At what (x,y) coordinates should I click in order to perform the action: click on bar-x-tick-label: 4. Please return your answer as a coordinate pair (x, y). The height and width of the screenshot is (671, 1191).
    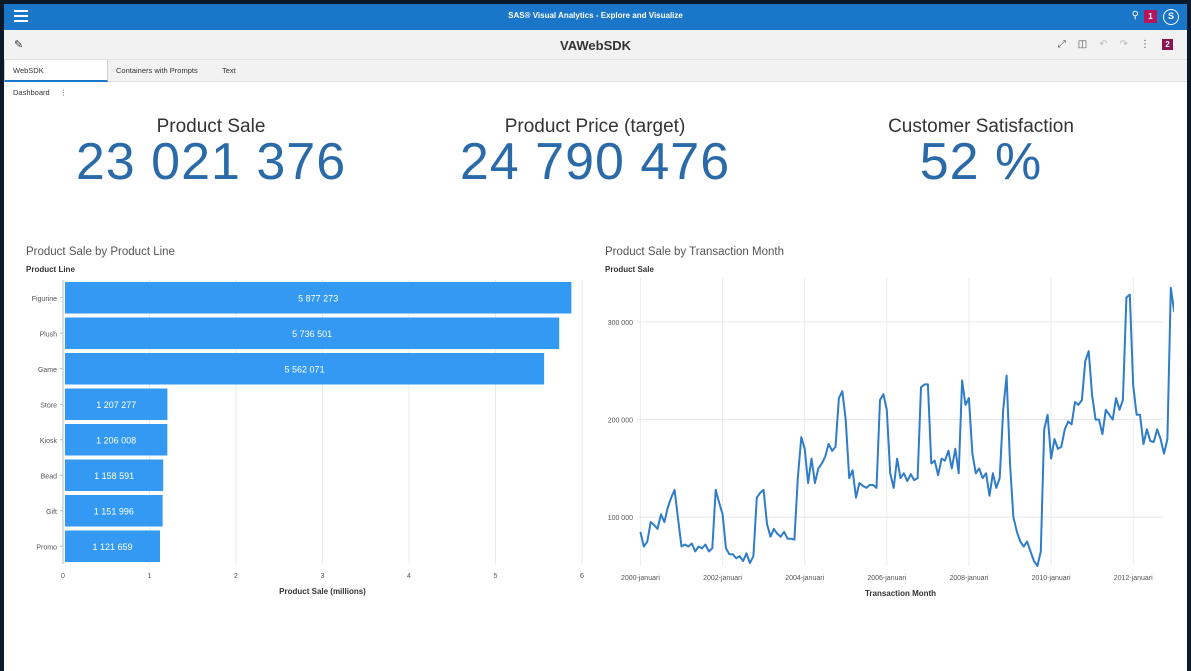
    Looking at the image, I should click on (409, 576).